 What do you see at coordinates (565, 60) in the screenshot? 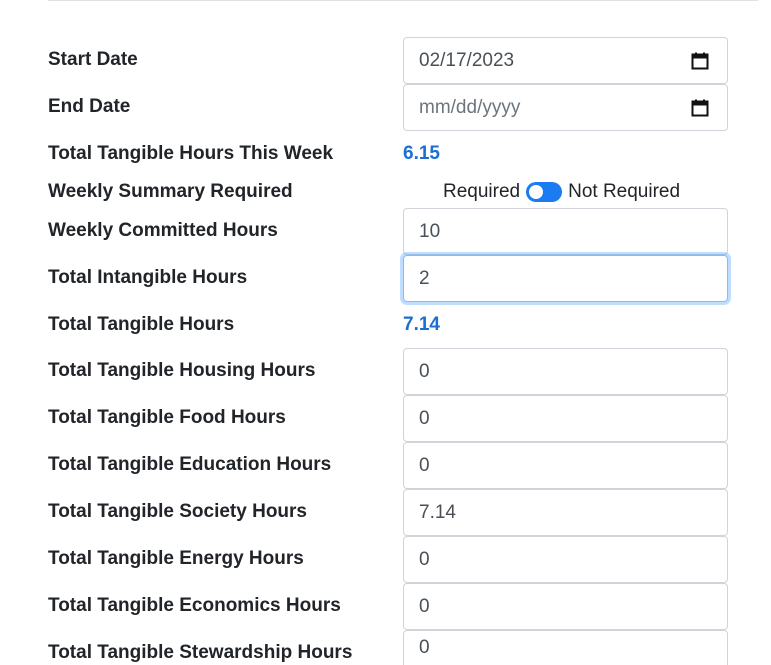
I see `start-date-input: 02/17/2023` at bounding box center [565, 60].